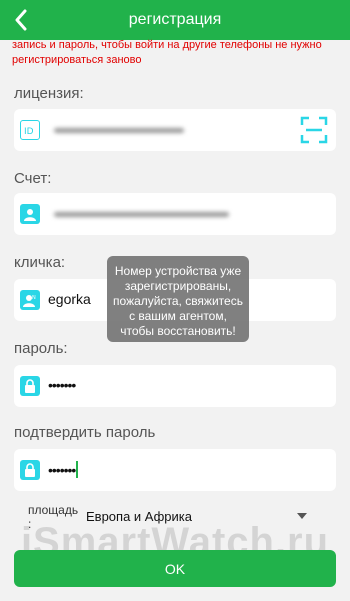 The image size is (350, 601). What do you see at coordinates (119, 130) in the screenshot?
I see `license-value-blurred` at bounding box center [119, 130].